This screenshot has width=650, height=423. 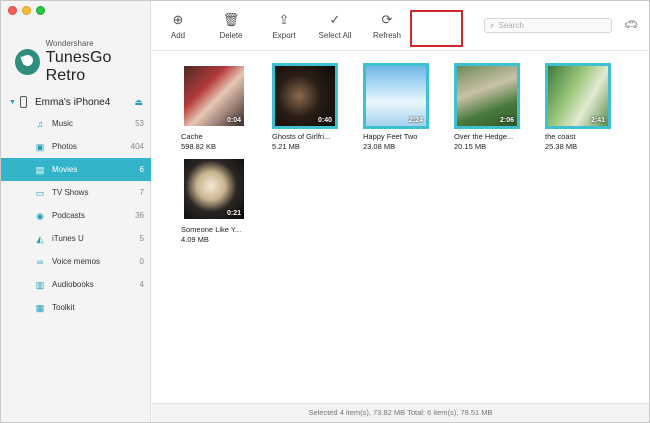 I want to click on sidebar-item-count: 0, so click(x=141, y=261).